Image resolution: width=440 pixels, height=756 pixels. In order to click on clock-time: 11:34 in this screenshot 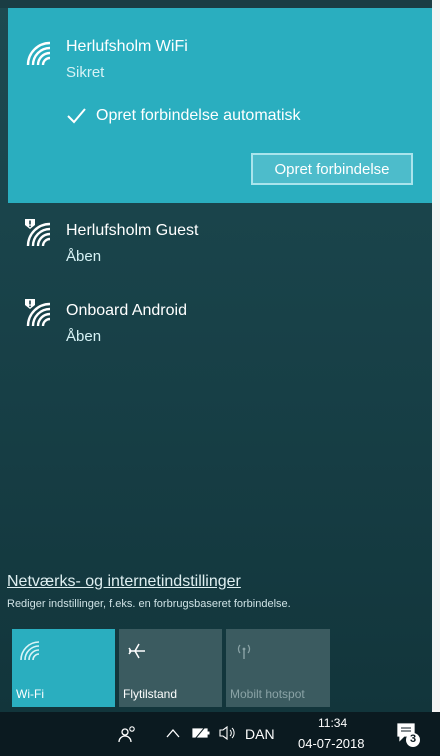, I will do `click(332, 723)`.